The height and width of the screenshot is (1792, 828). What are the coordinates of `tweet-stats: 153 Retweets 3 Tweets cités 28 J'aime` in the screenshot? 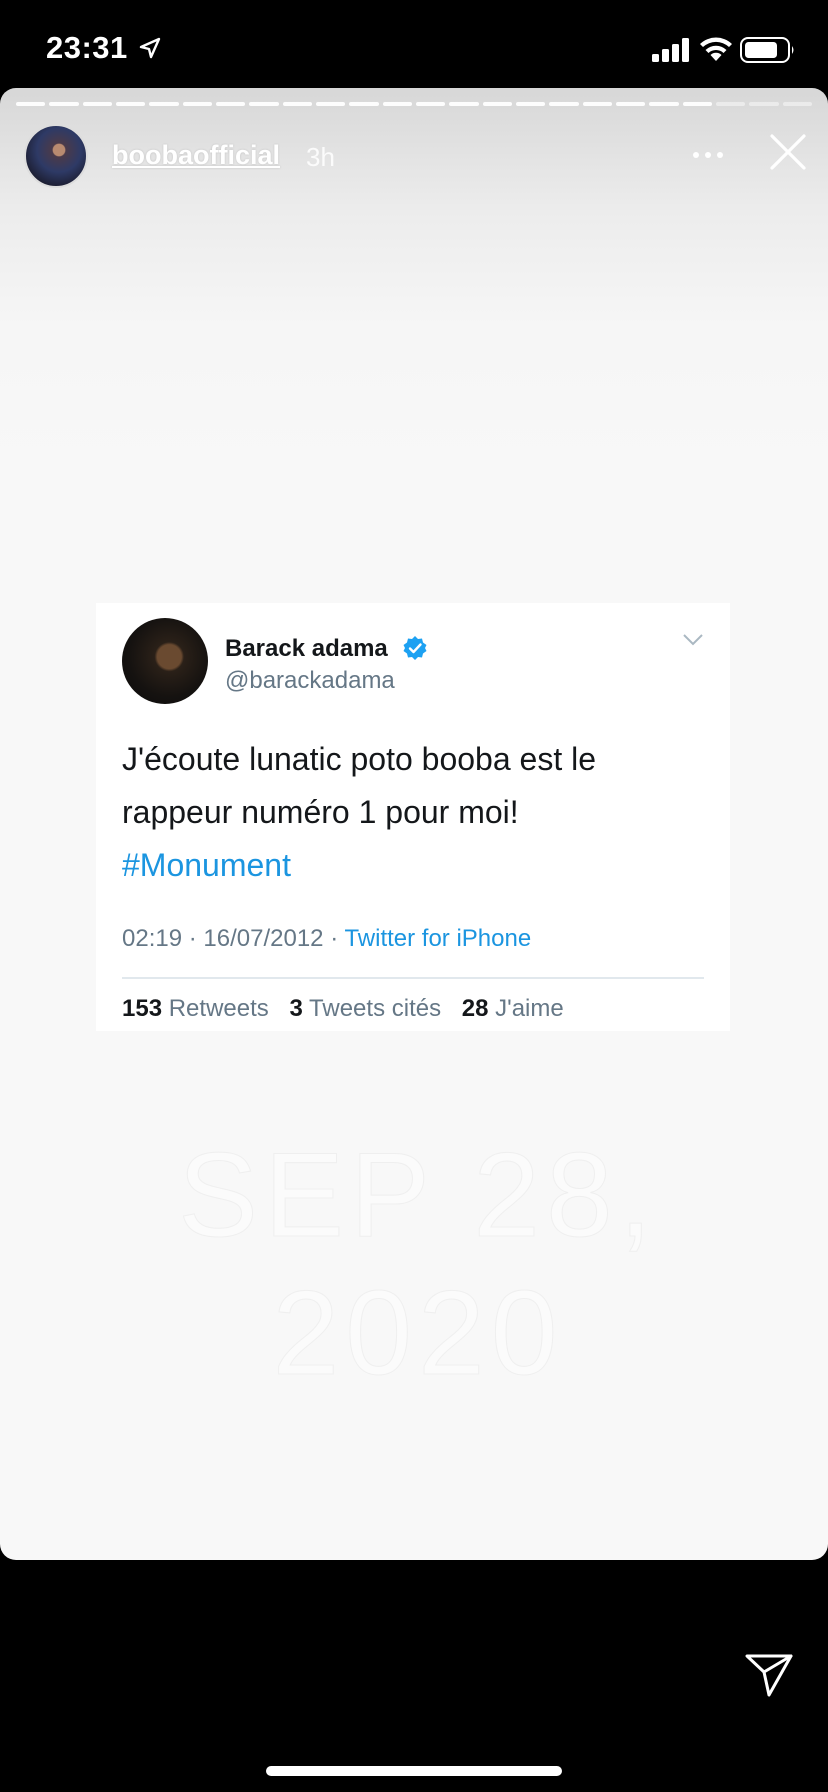 It's located at (350, 1009).